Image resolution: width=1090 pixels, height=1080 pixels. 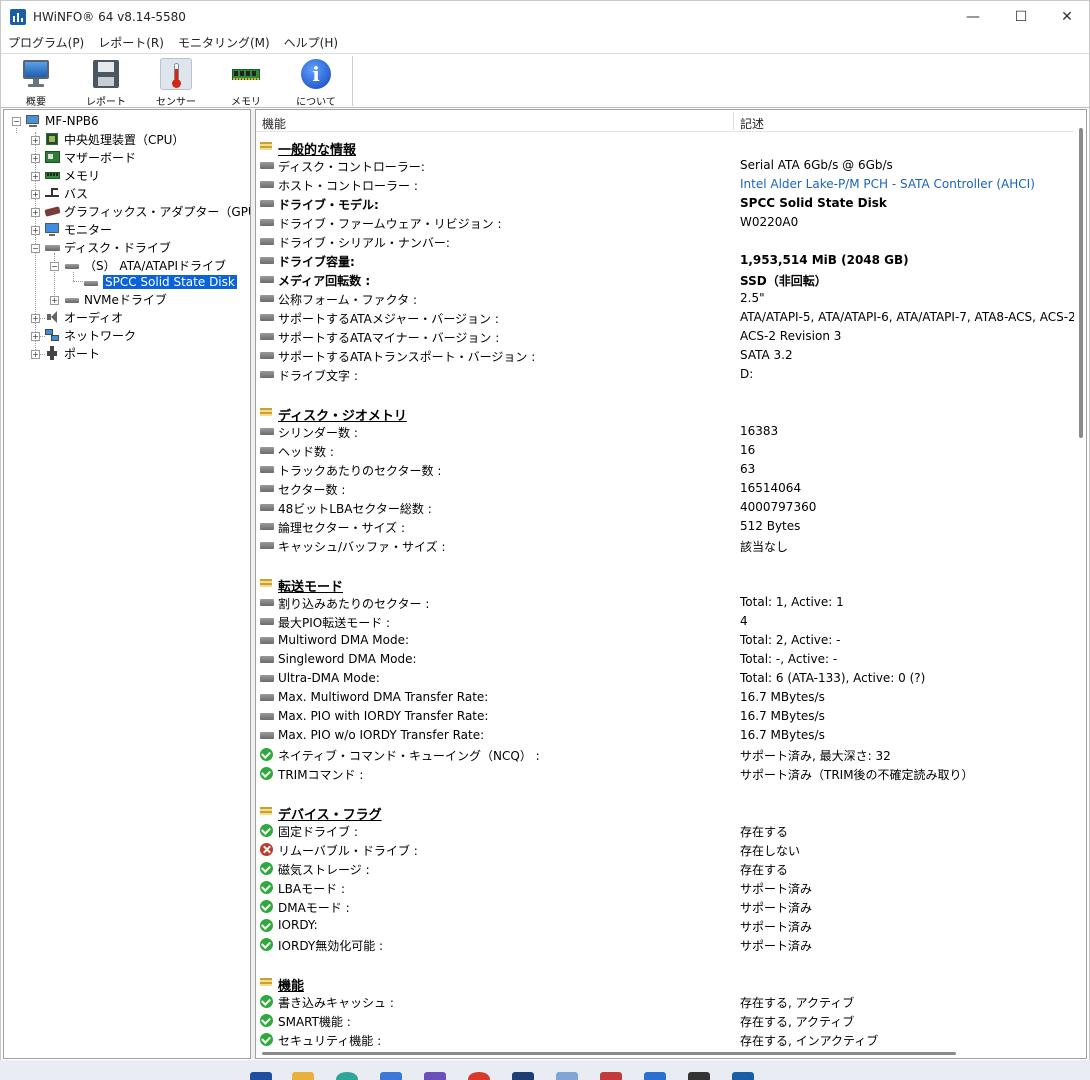 I want to click on detail-row: ヘッド数 : 16, so click(x=660, y=450).